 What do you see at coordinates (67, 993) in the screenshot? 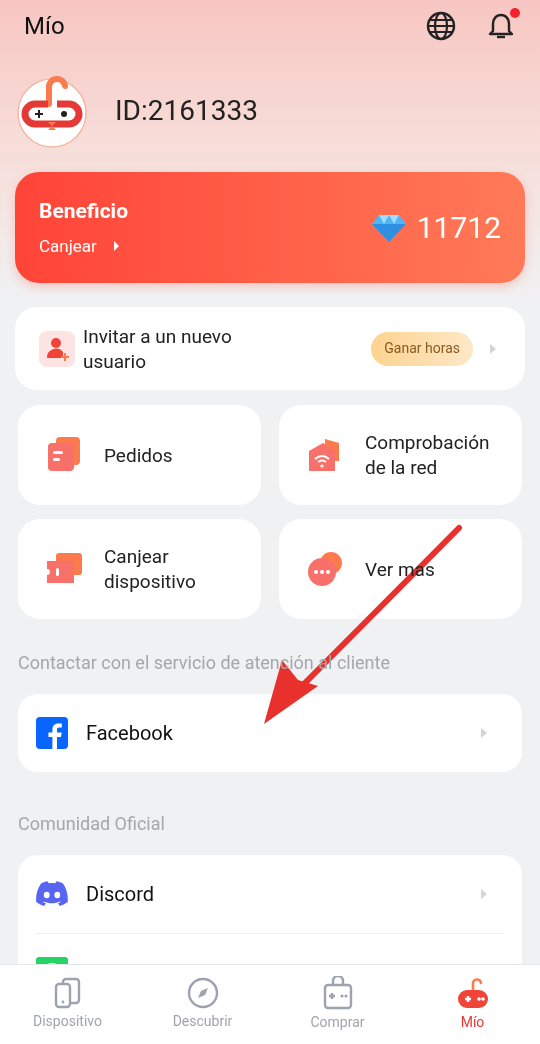
I see `phone-icon` at bounding box center [67, 993].